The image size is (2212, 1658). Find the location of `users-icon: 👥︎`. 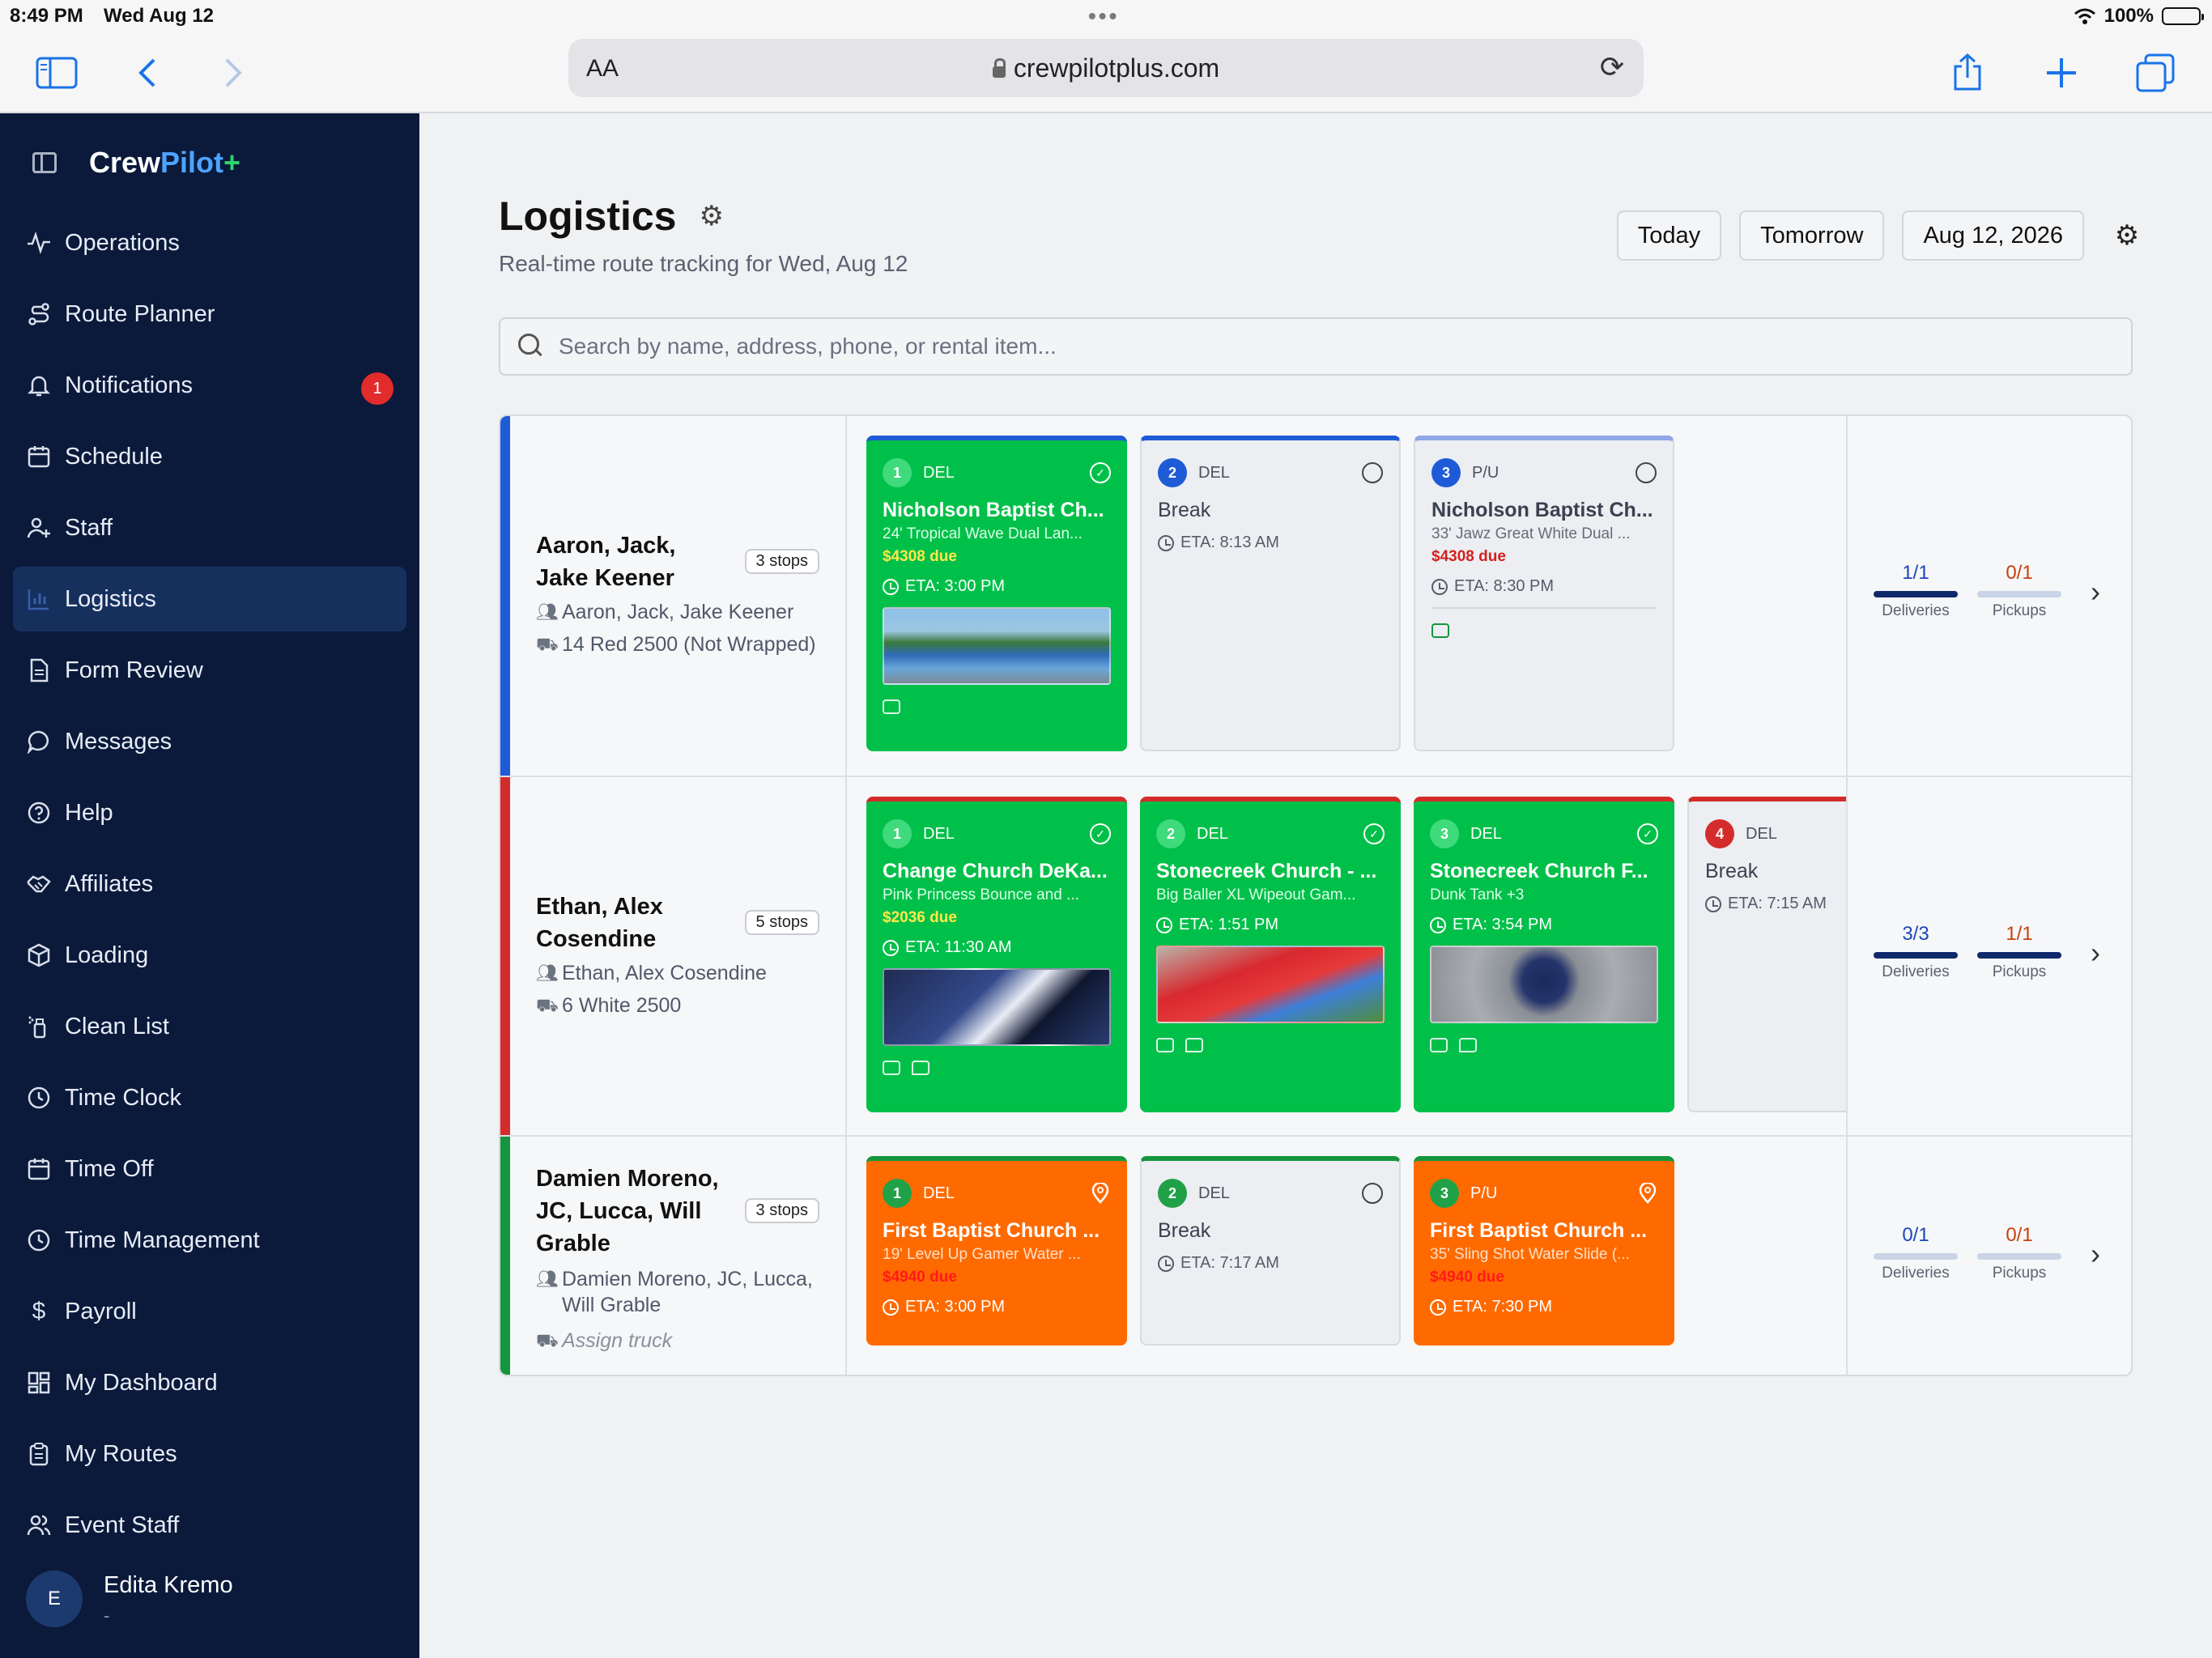

users-icon: 👥︎ is located at coordinates (548, 612).